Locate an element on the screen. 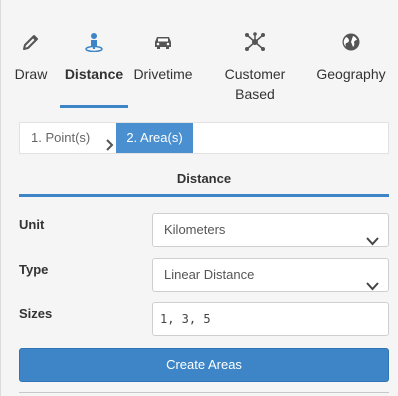 This screenshot has width=398, height=396. tab-geography: Geography is located at coordinates (351, 65).